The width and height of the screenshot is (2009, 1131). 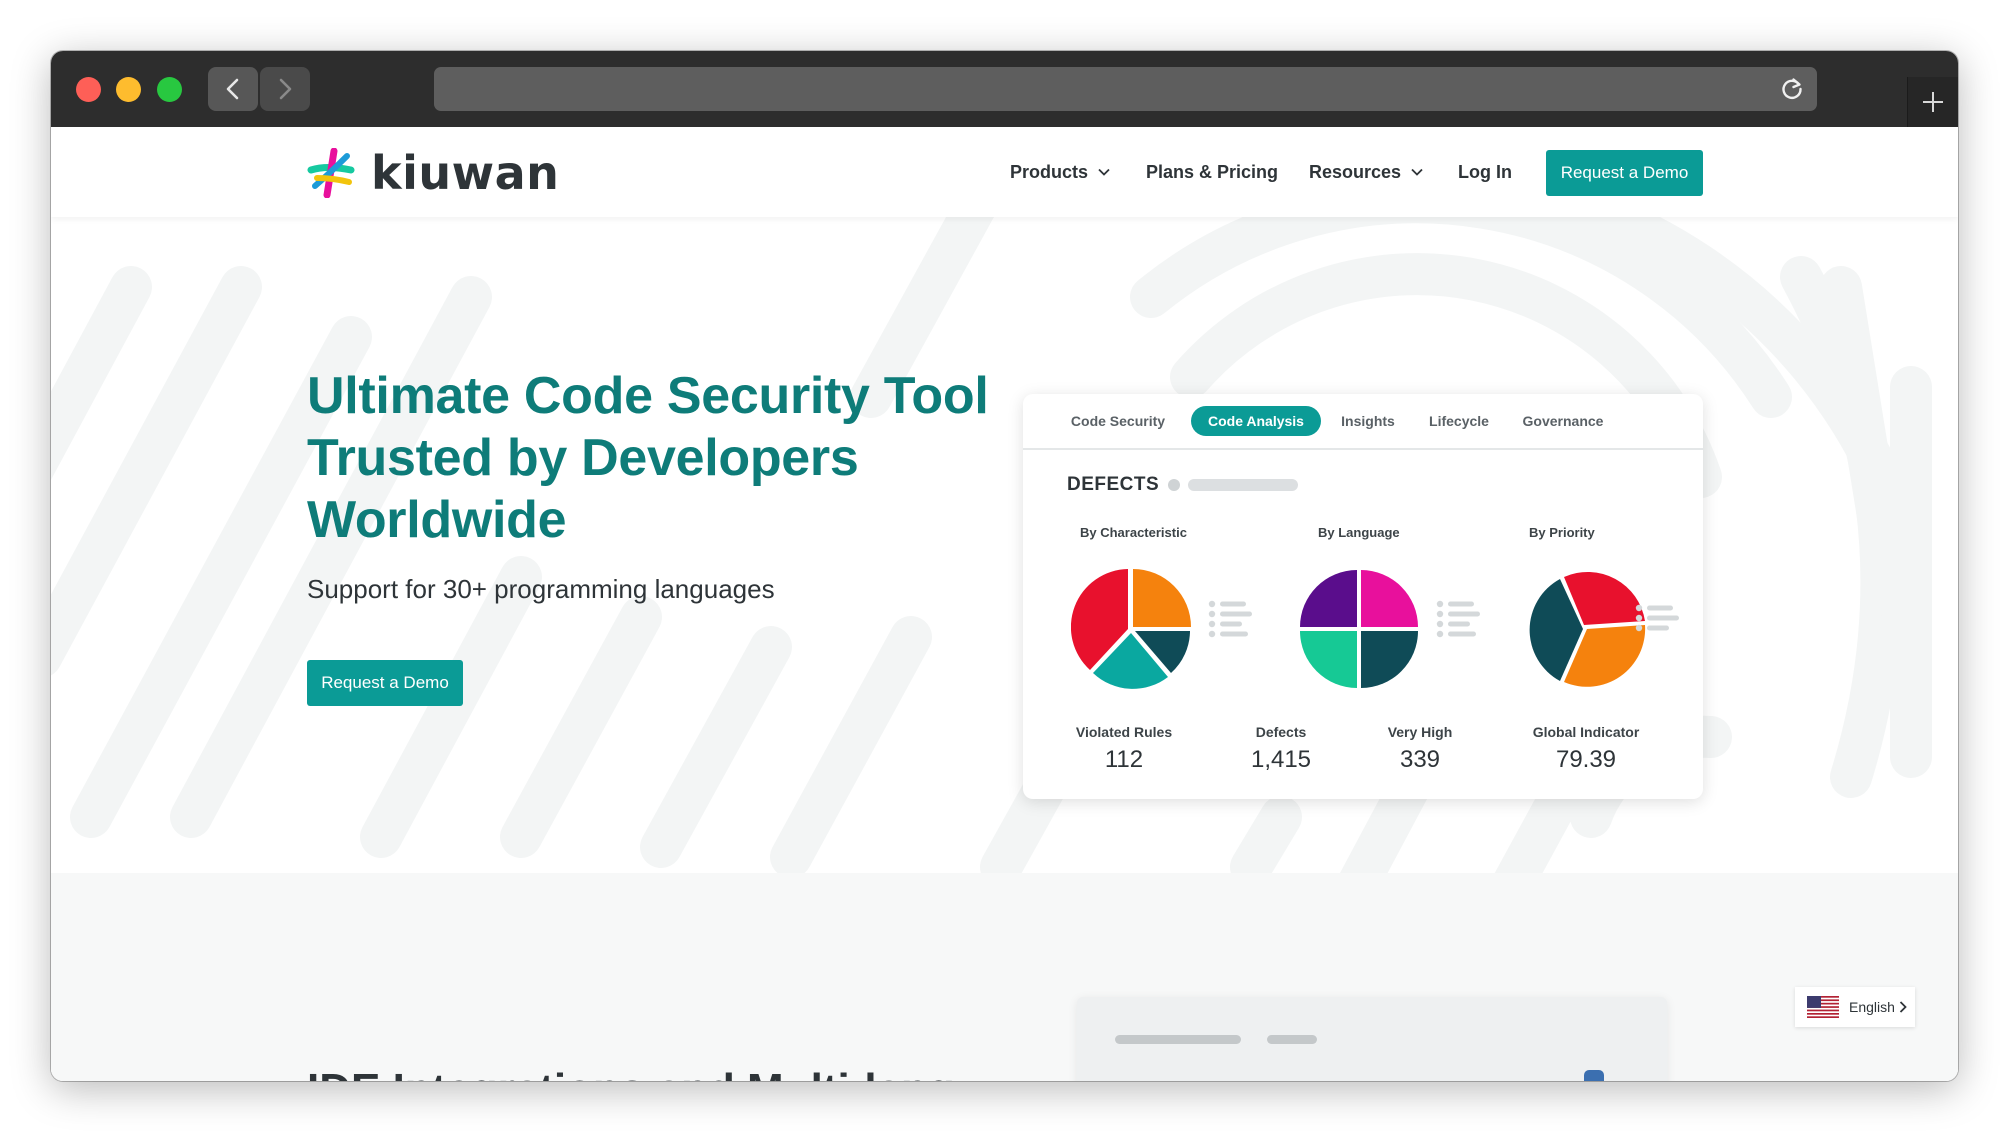 I want to click on forward-button, so click(x=285, y=89).